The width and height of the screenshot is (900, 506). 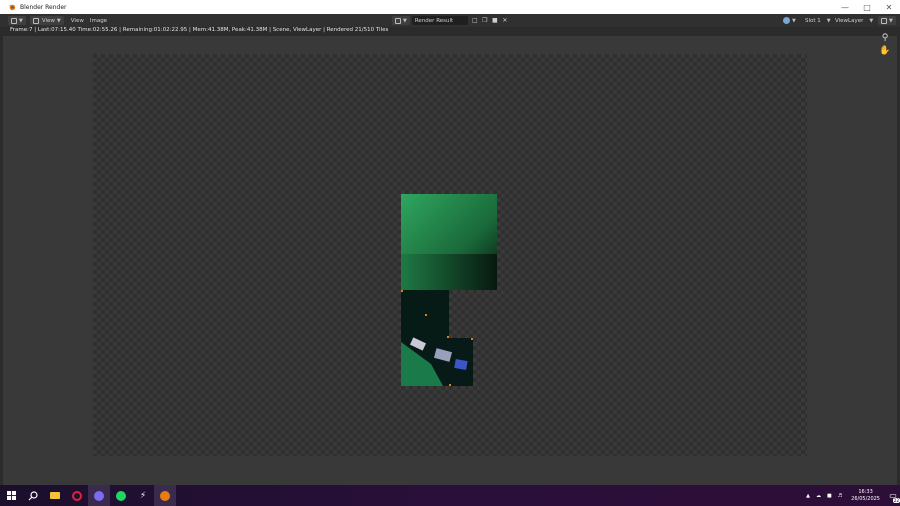 I want to click on view-mode-label: View, so click(x=48, y=20).